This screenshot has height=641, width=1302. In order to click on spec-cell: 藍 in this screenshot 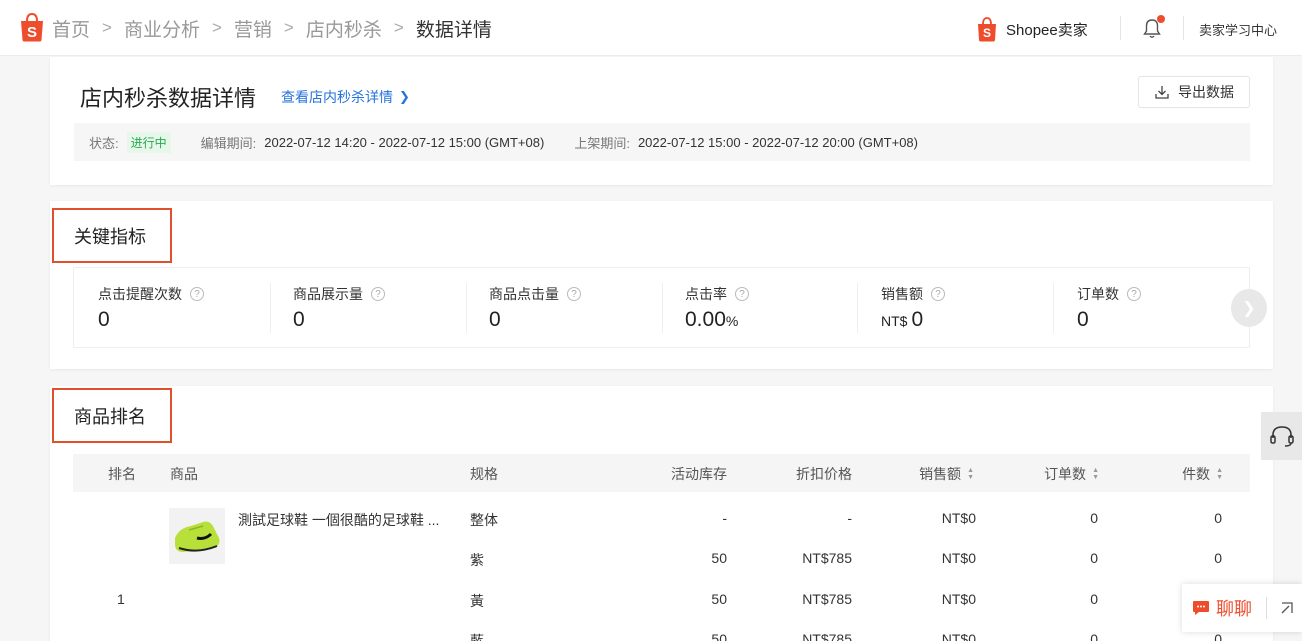, I will do `click(477, 637)`.